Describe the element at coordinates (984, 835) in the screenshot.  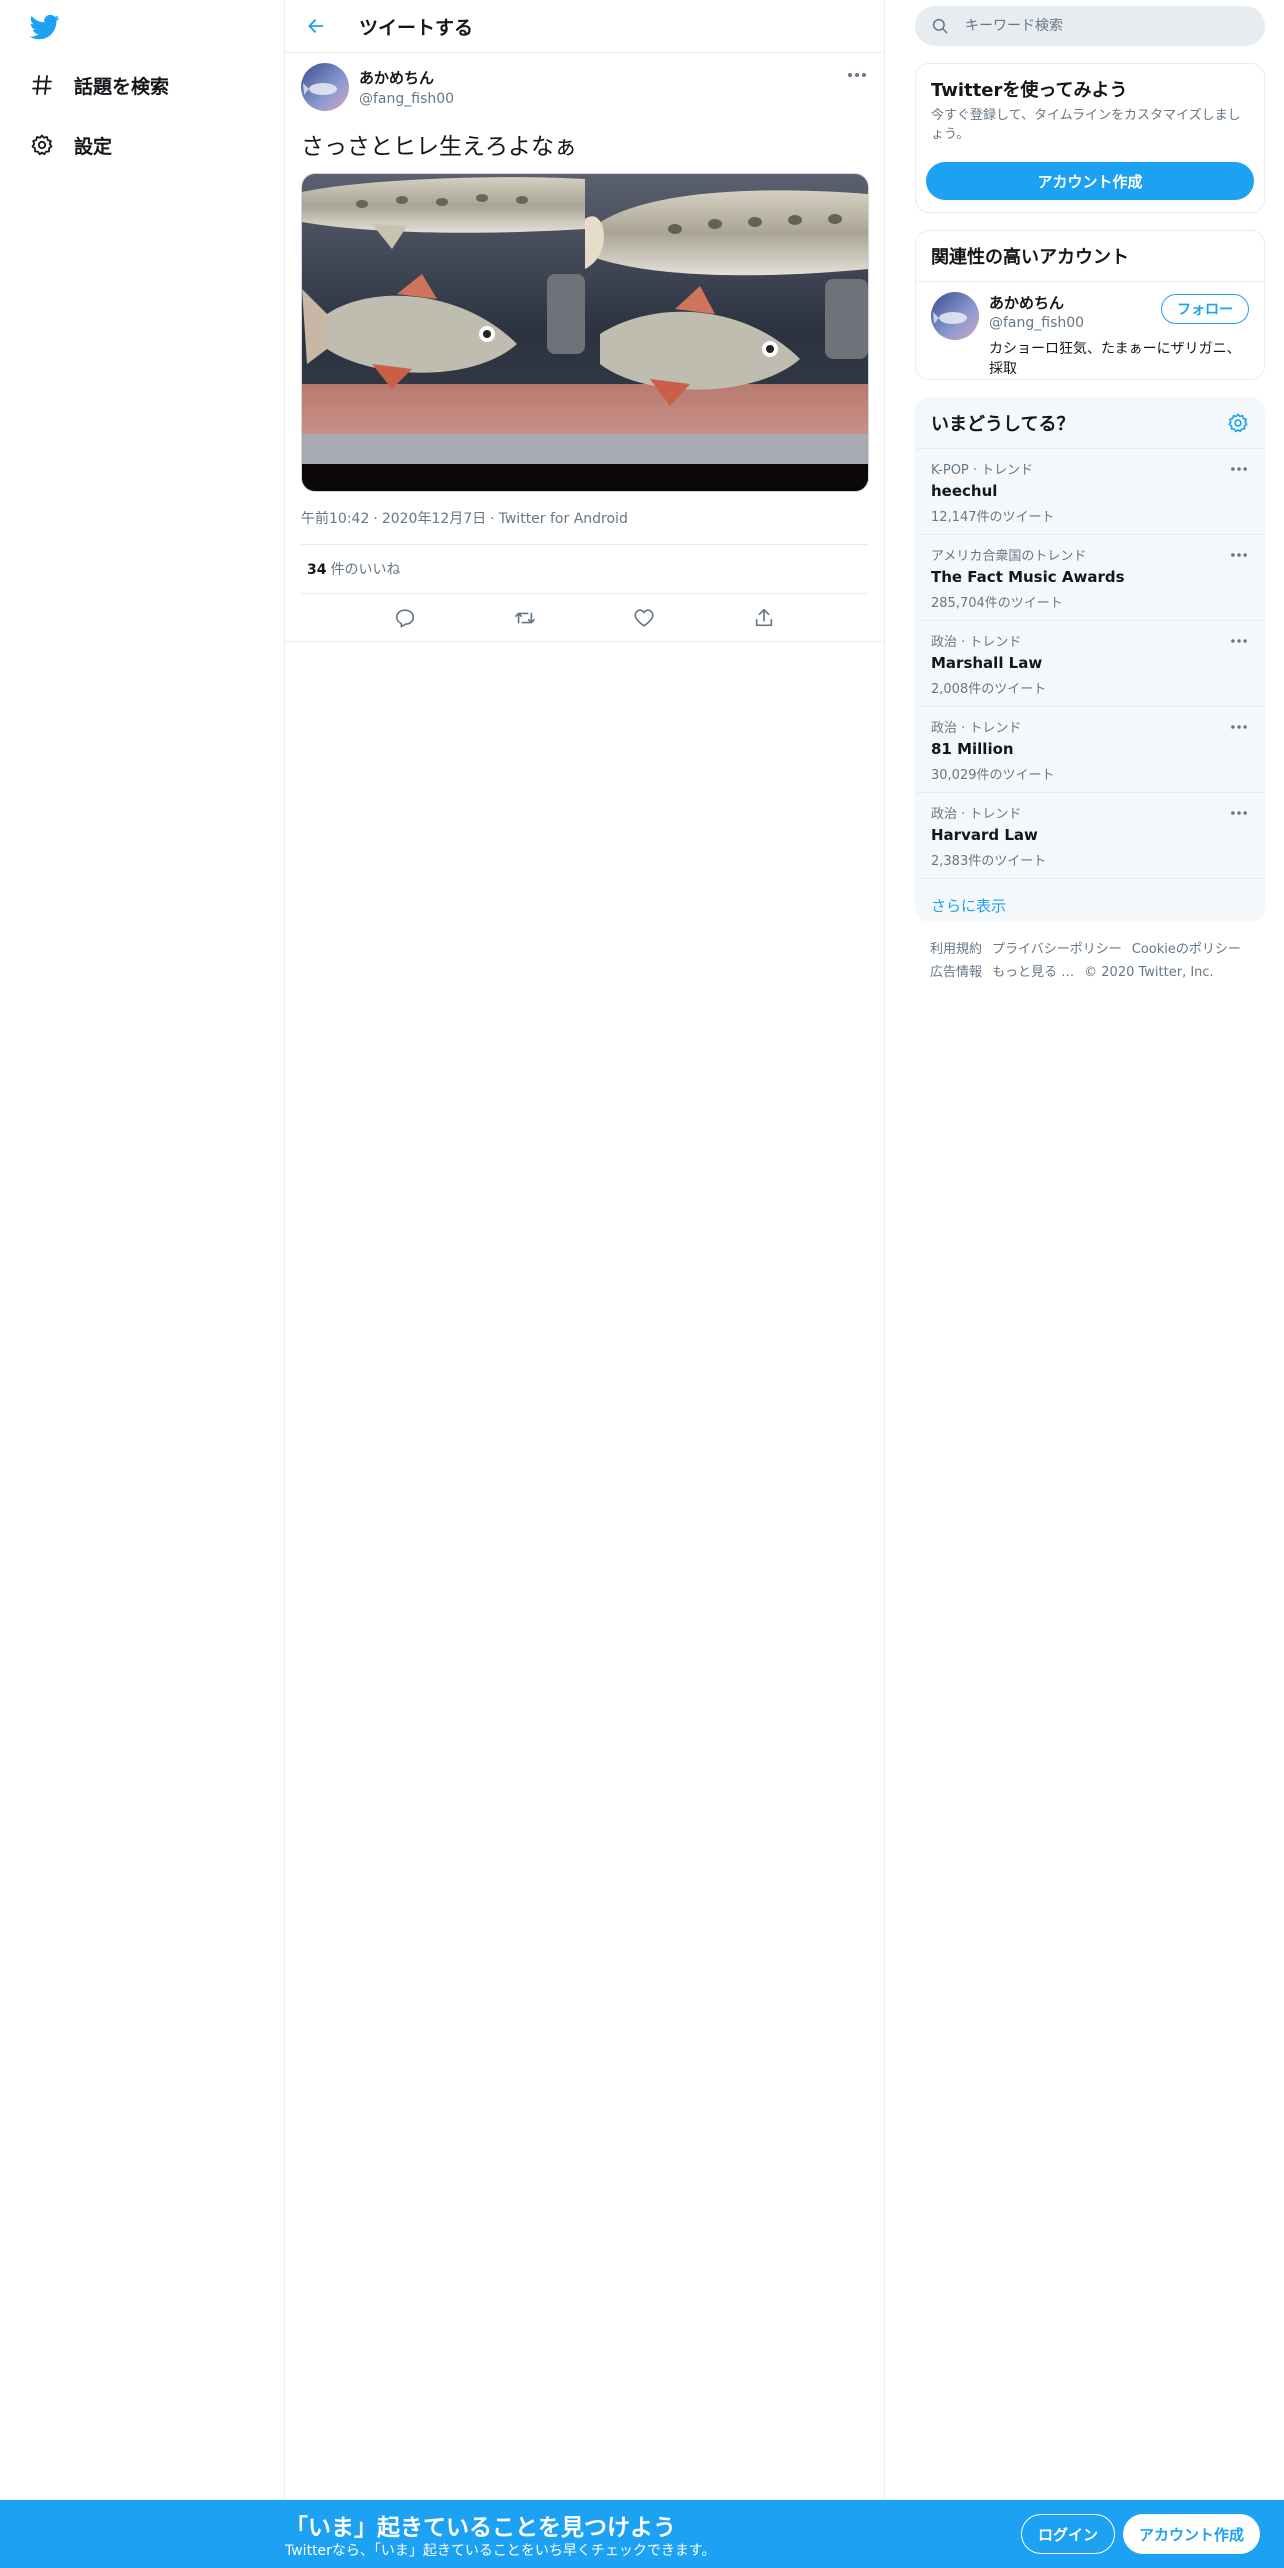
I see `trend-name: Harvard Law` at that location.